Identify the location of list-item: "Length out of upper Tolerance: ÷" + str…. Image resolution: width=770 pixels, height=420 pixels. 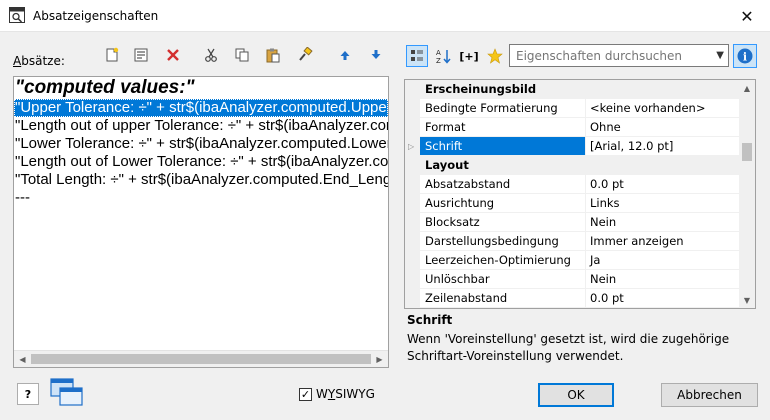
(201, 126).